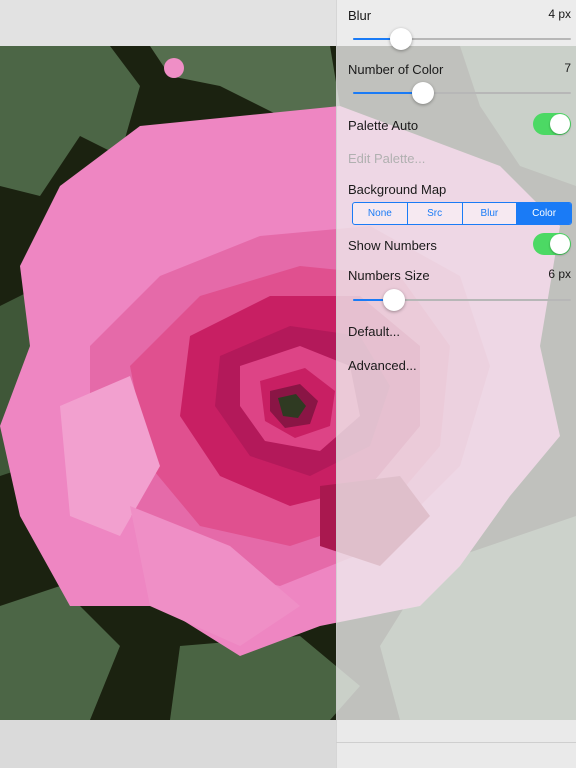 This screenshot has height=768, width=576. What do you see at coordinates (400, 39) in the screenshot?
I see `blur-slider-thumb` at bounding box center [400, 39].